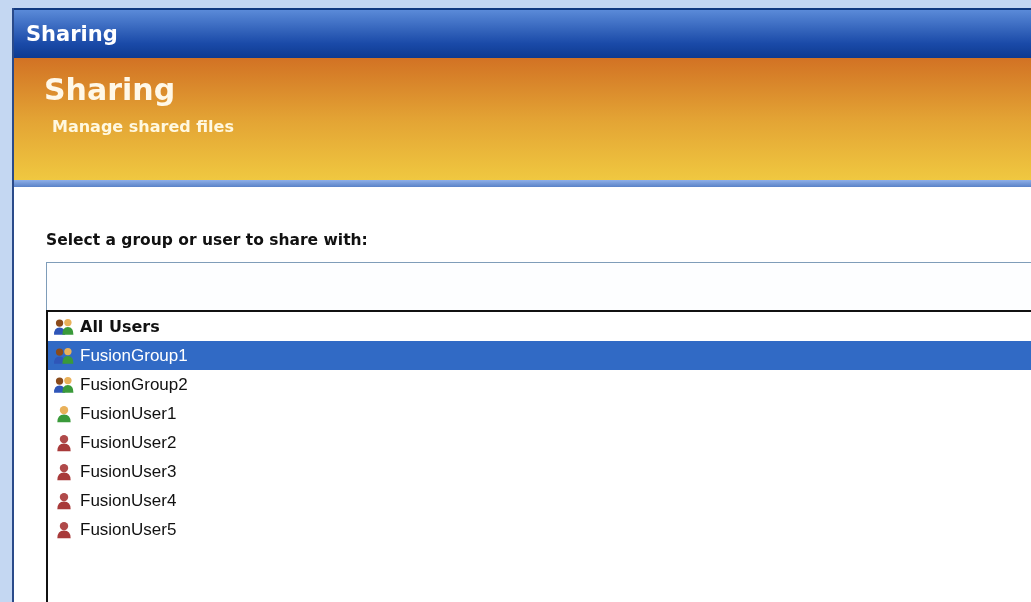 The height and width of the screenshot is (602, 1031). I want to click on list-item: FusionUser4, so click(539, 500).